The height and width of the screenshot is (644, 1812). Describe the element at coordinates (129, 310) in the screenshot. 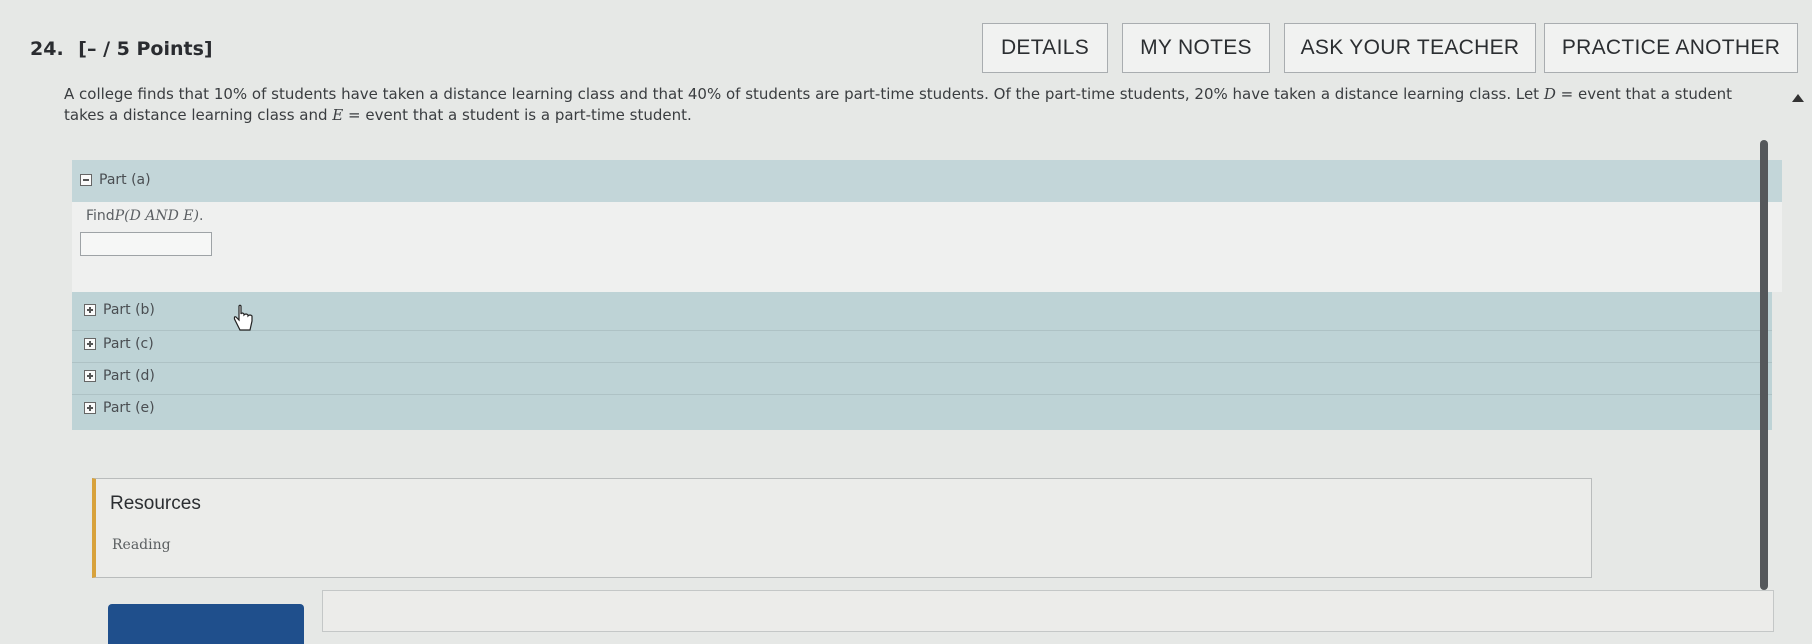

I see `part-b-label: Part (b)` at that location.